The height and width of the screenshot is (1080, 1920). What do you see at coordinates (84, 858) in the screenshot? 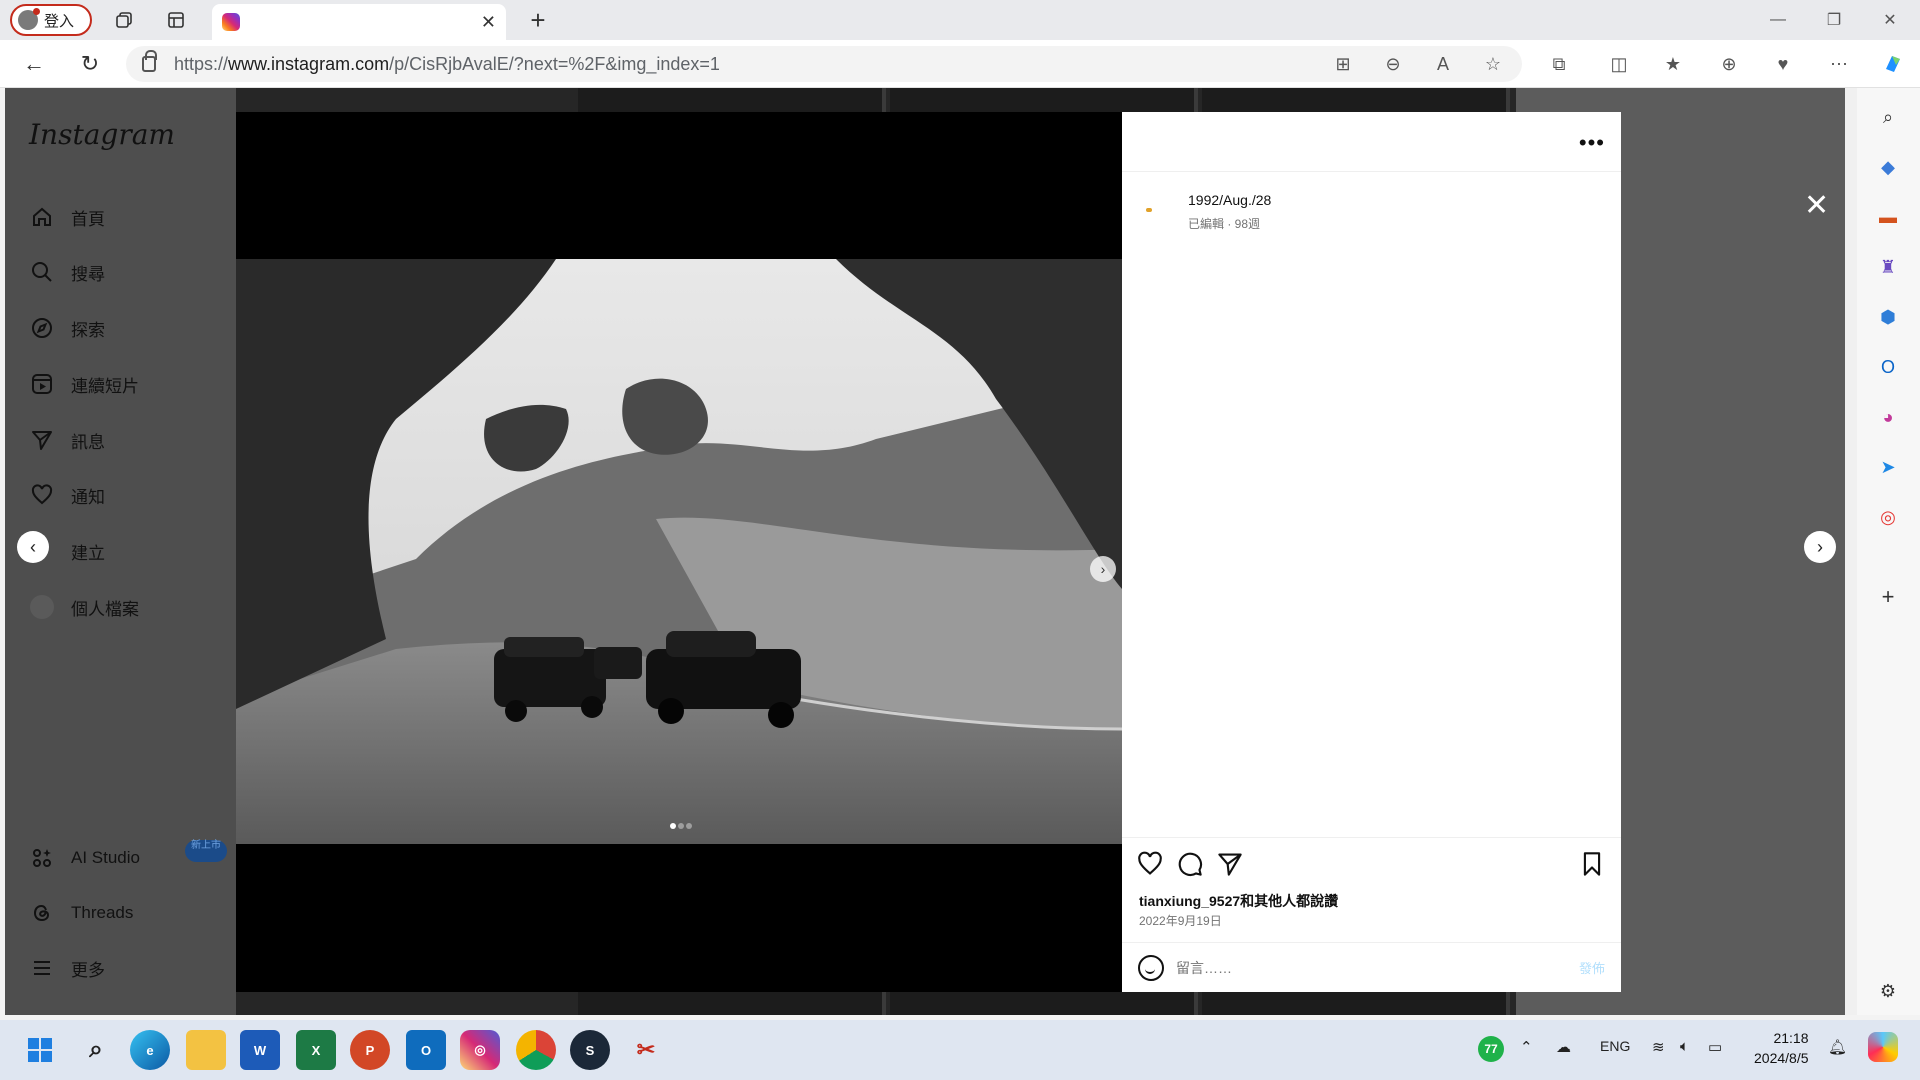
I see `nav-ai-studio: AI Studio` at bounding box center [84, 858].